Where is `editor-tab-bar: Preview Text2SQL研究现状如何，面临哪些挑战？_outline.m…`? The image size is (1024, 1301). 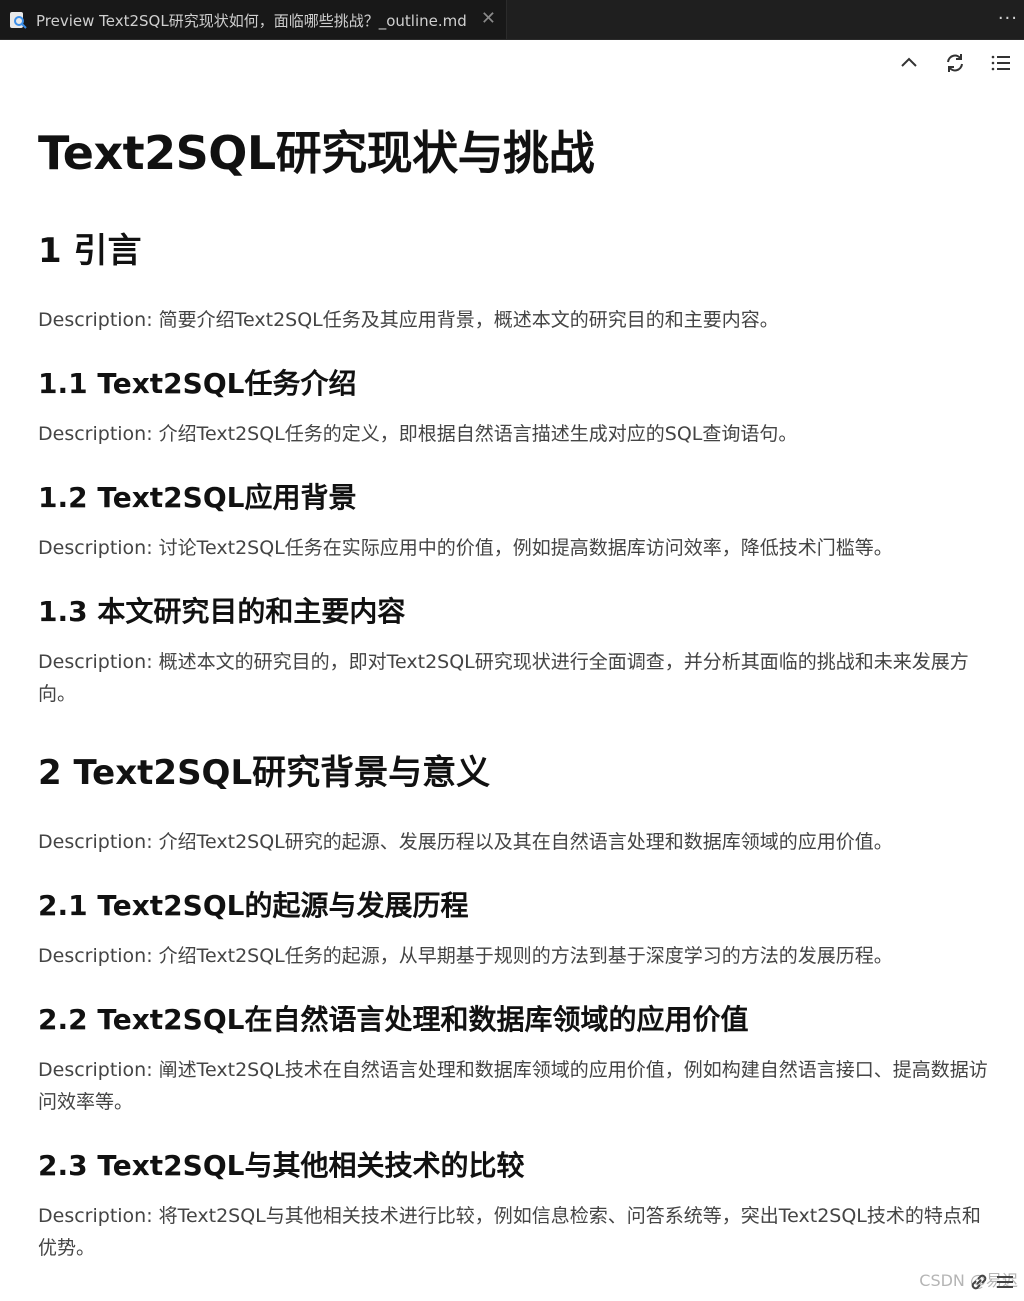
editor-tab-bar: Preview Text2SQL研究现状如何，面临哪些挑战？_outline.m… is located at coordinates (512, 20).